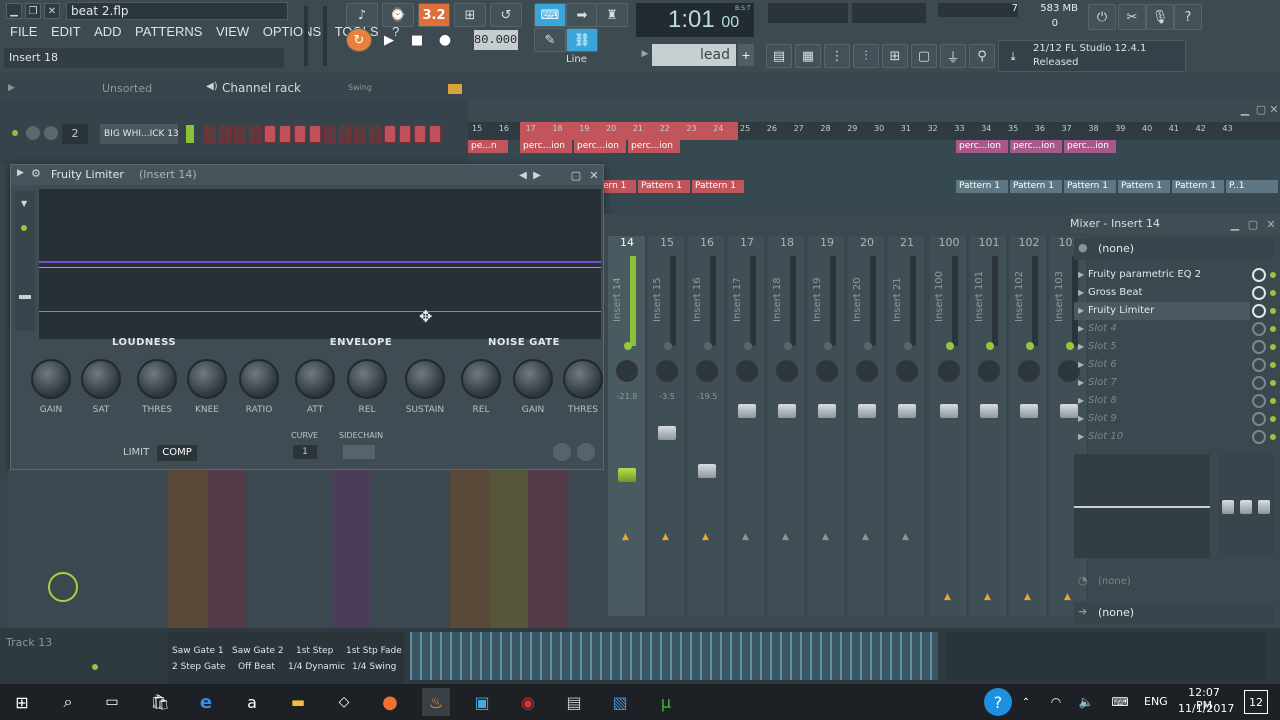  Describe the element at coordinates (1162, 401) in the screenshot. I see `fx-slot: Slot 8` at that location.